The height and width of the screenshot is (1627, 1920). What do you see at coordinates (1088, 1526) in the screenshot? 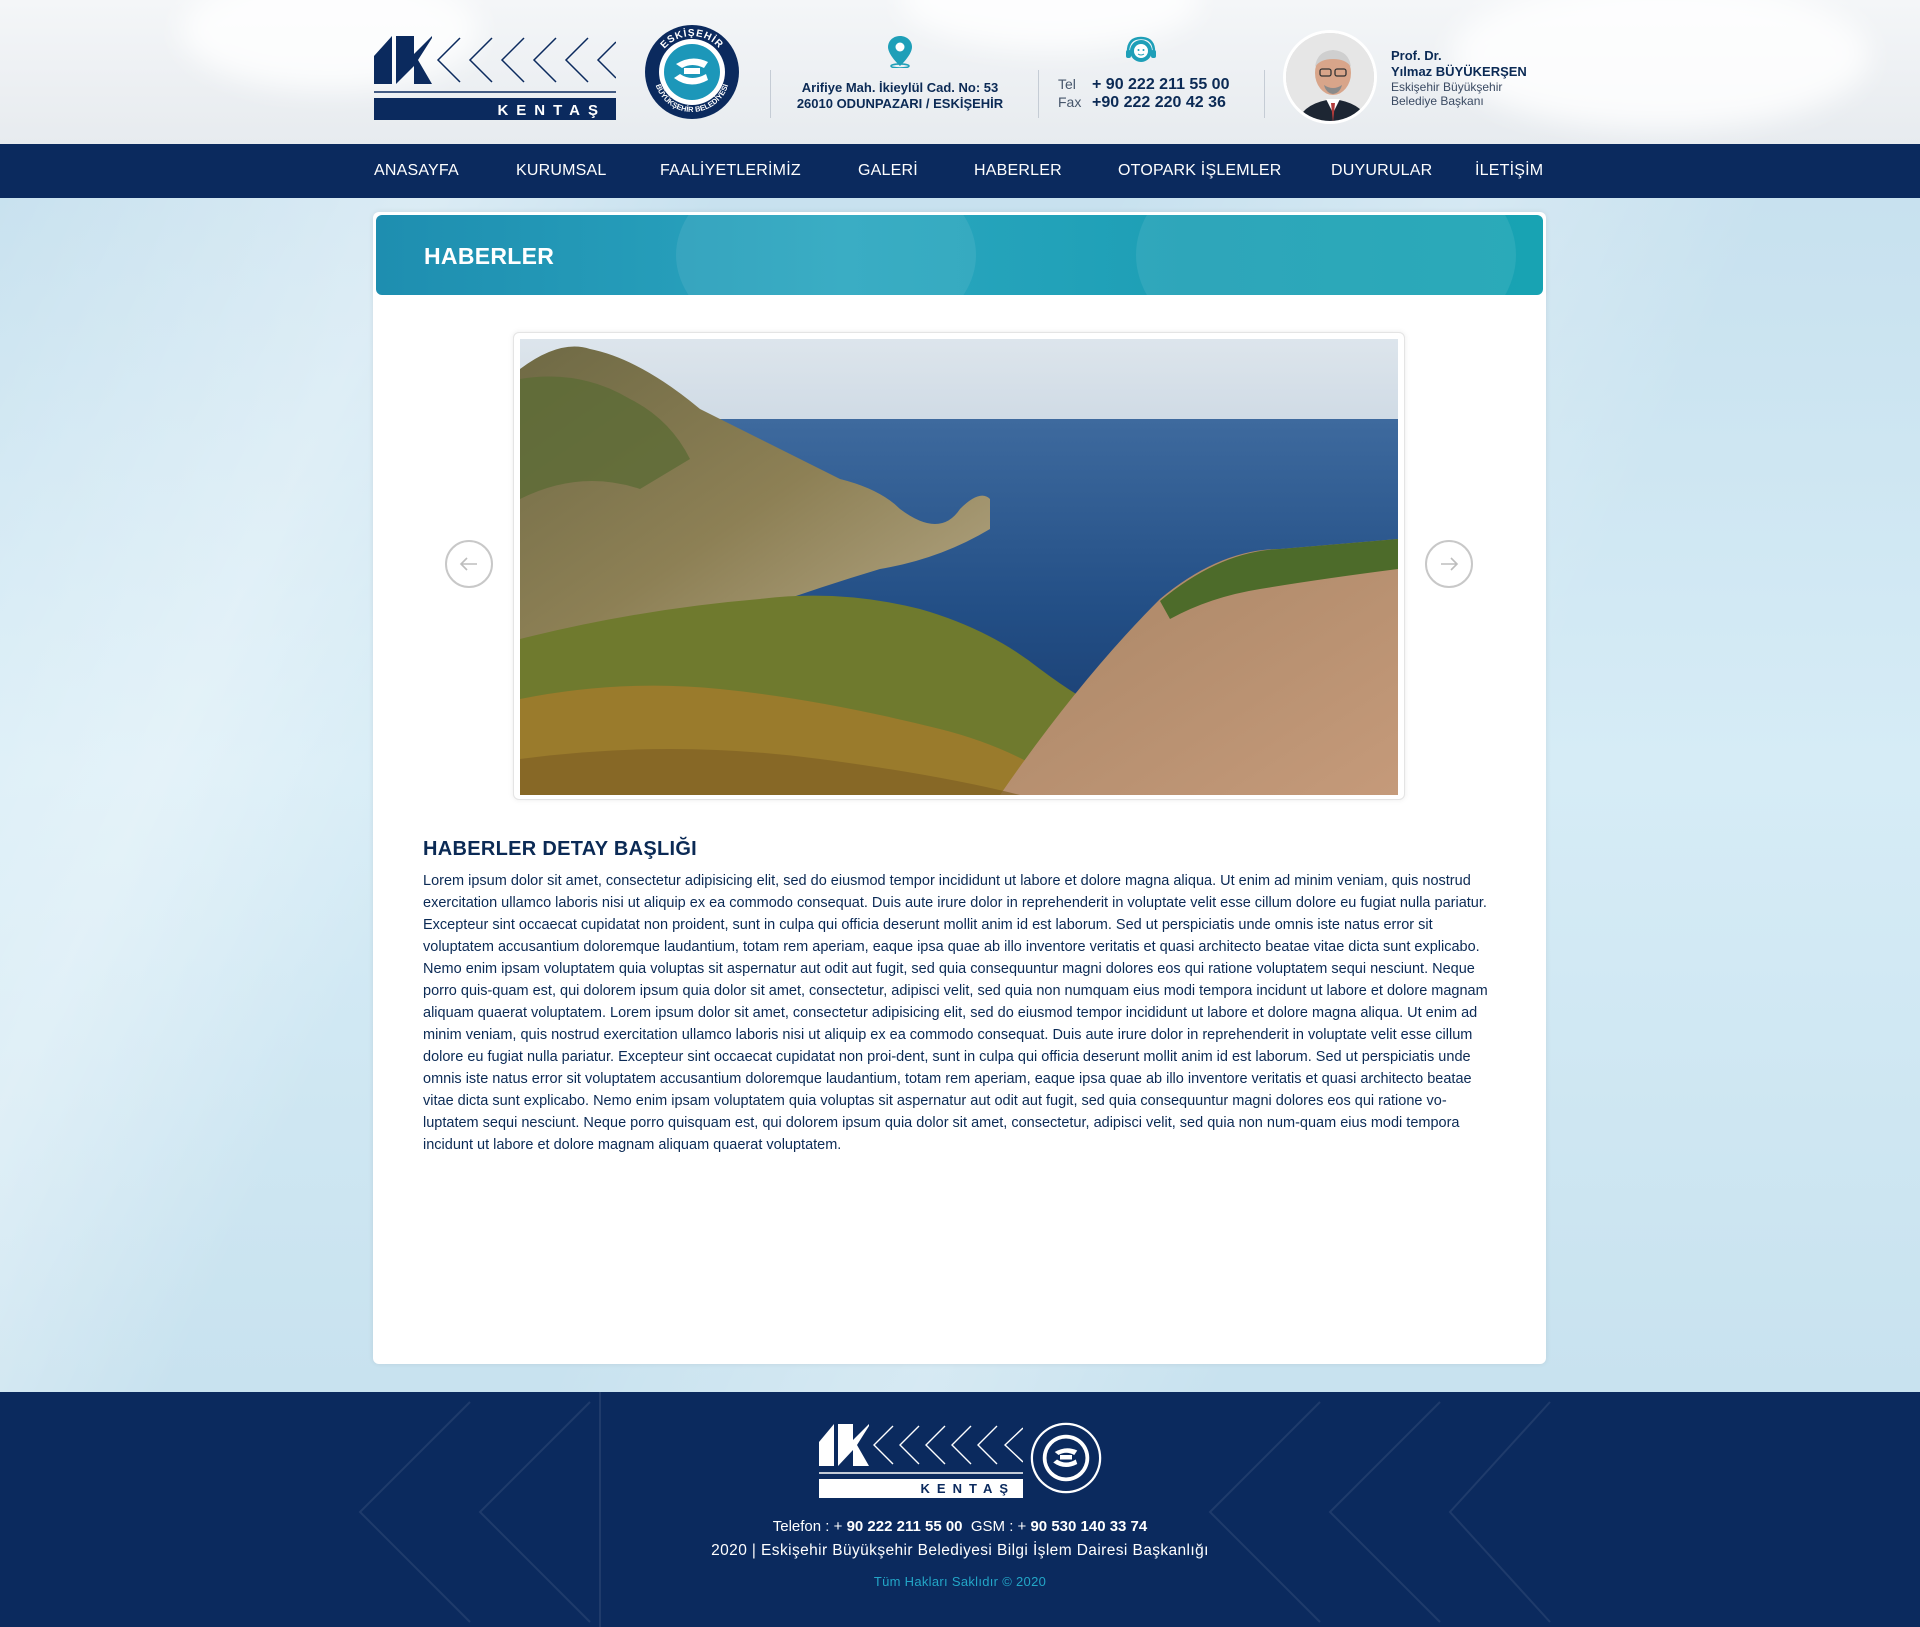
I see `footer-gsm-value: 90 530 140 33 74` at bounding box center [1088, 1526].